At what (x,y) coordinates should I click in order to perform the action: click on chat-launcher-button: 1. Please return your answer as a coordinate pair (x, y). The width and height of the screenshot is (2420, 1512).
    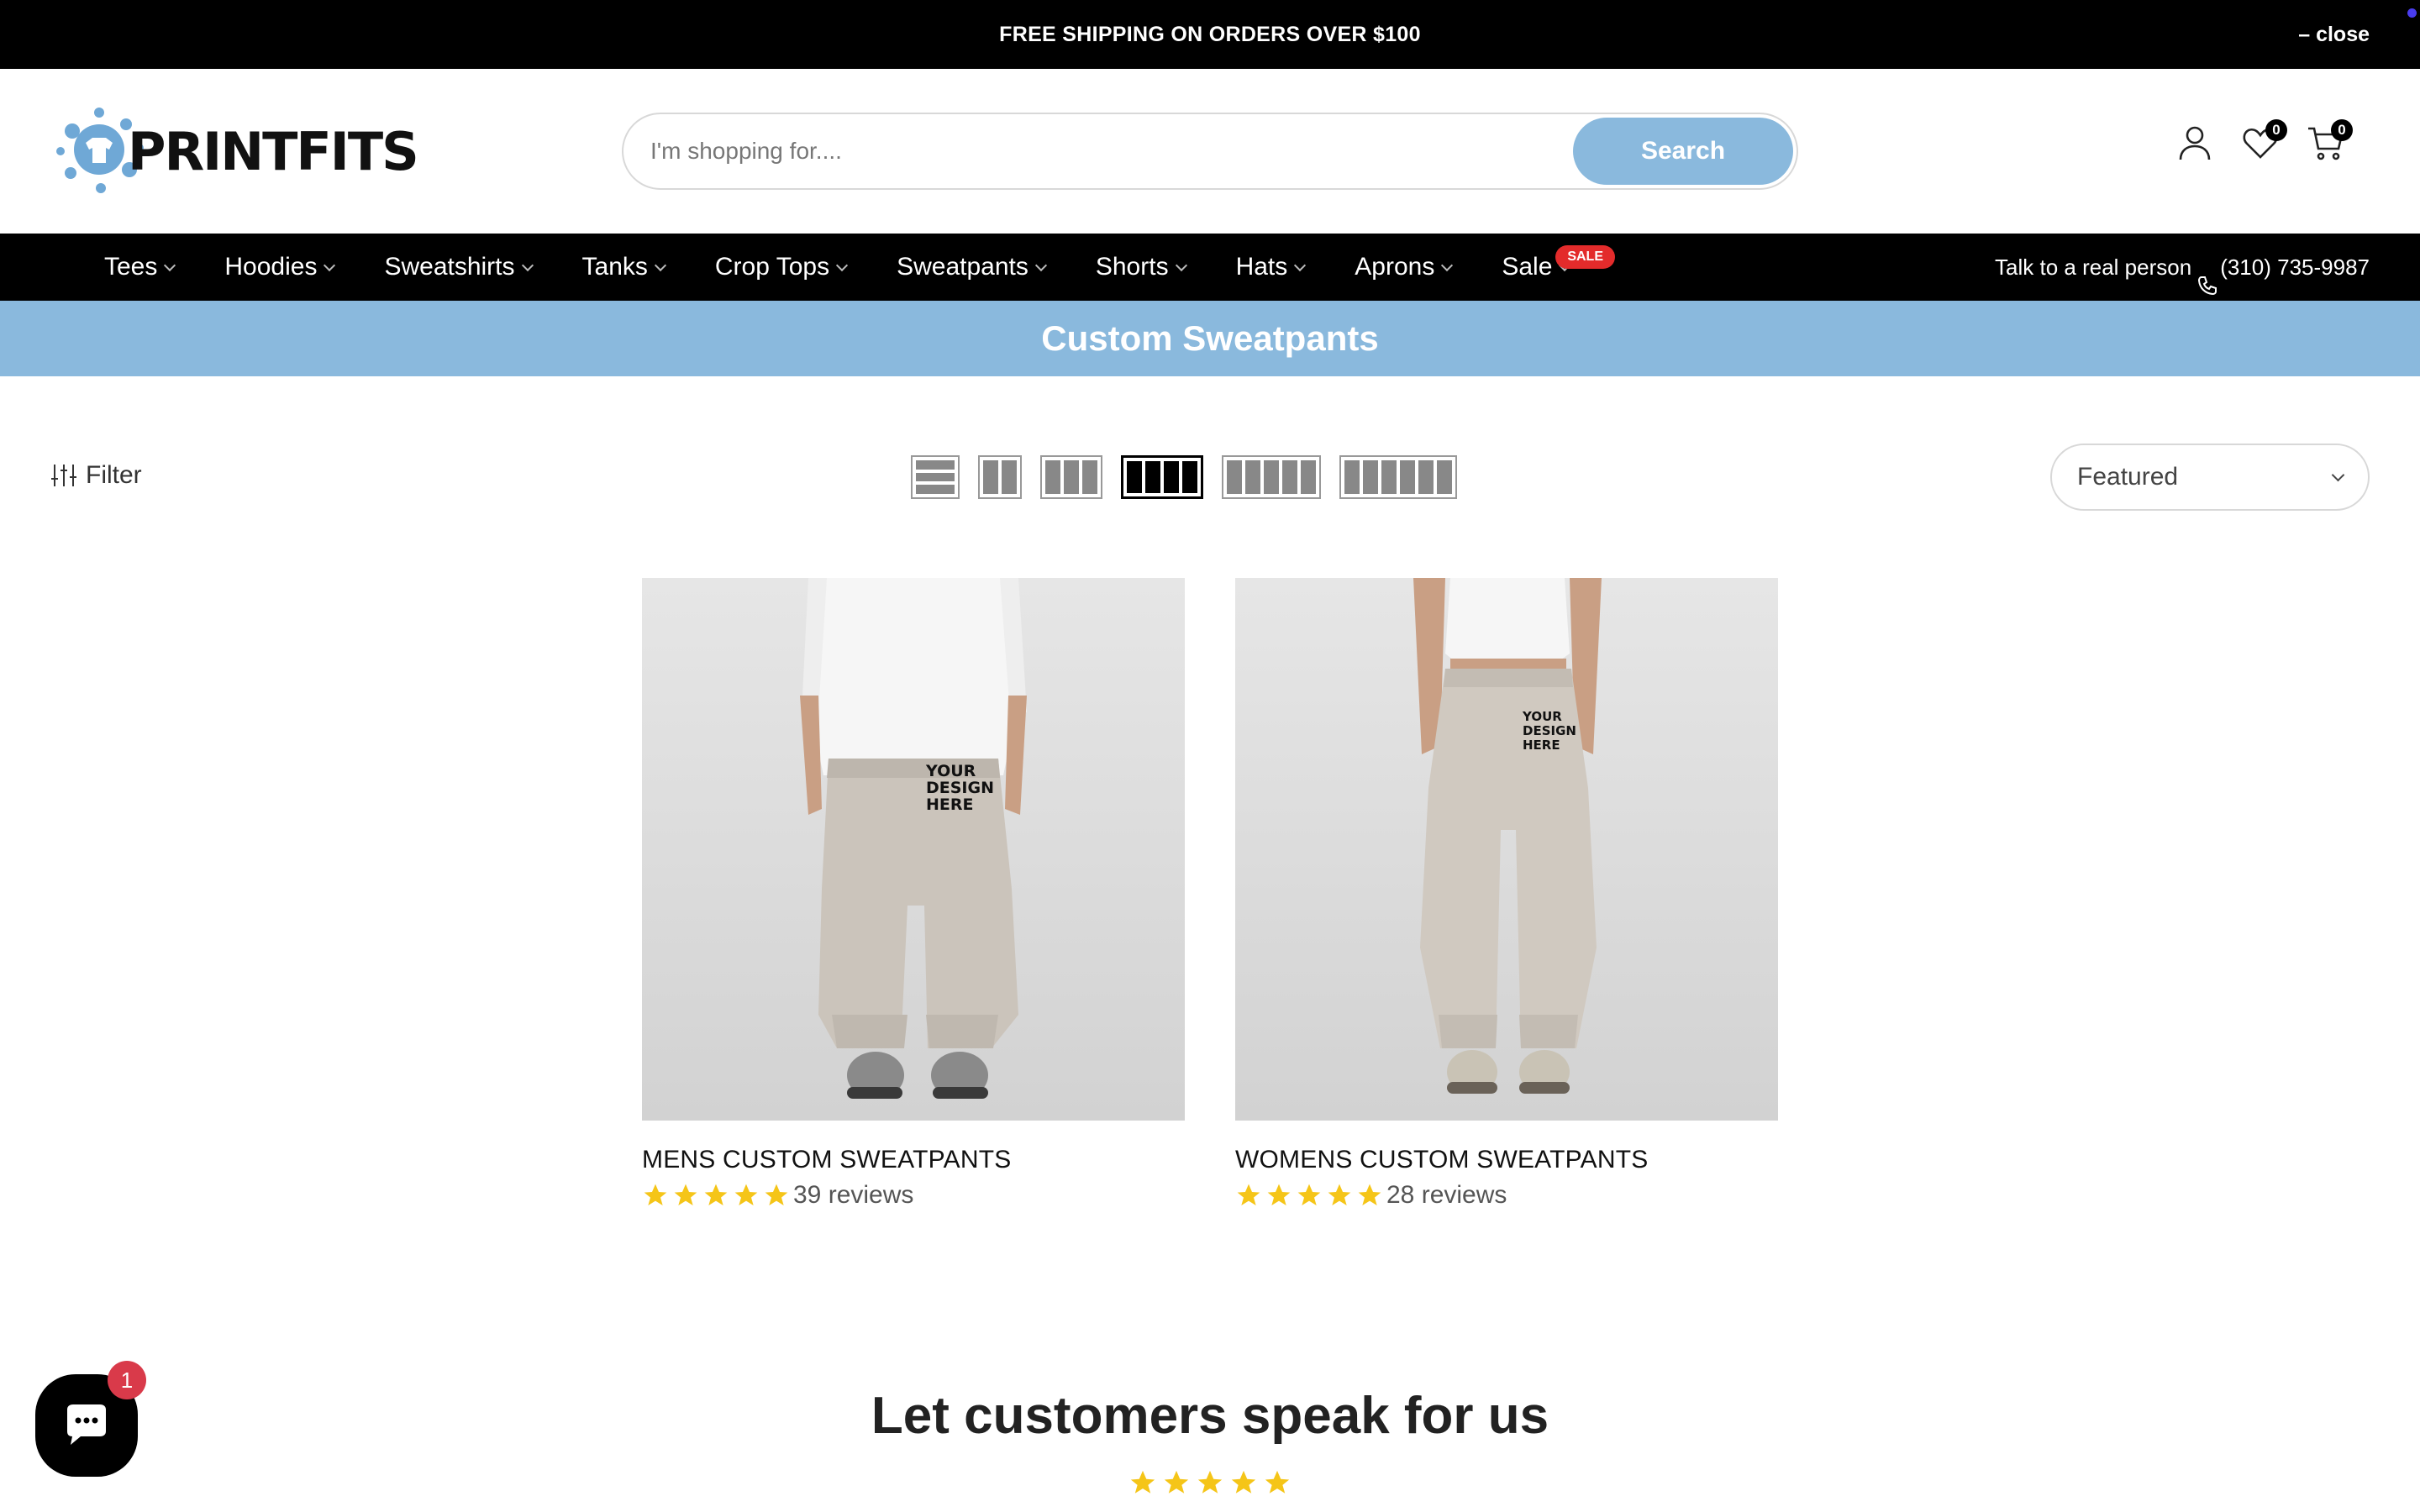
    Looking at the image, I should click on (90, 1419).